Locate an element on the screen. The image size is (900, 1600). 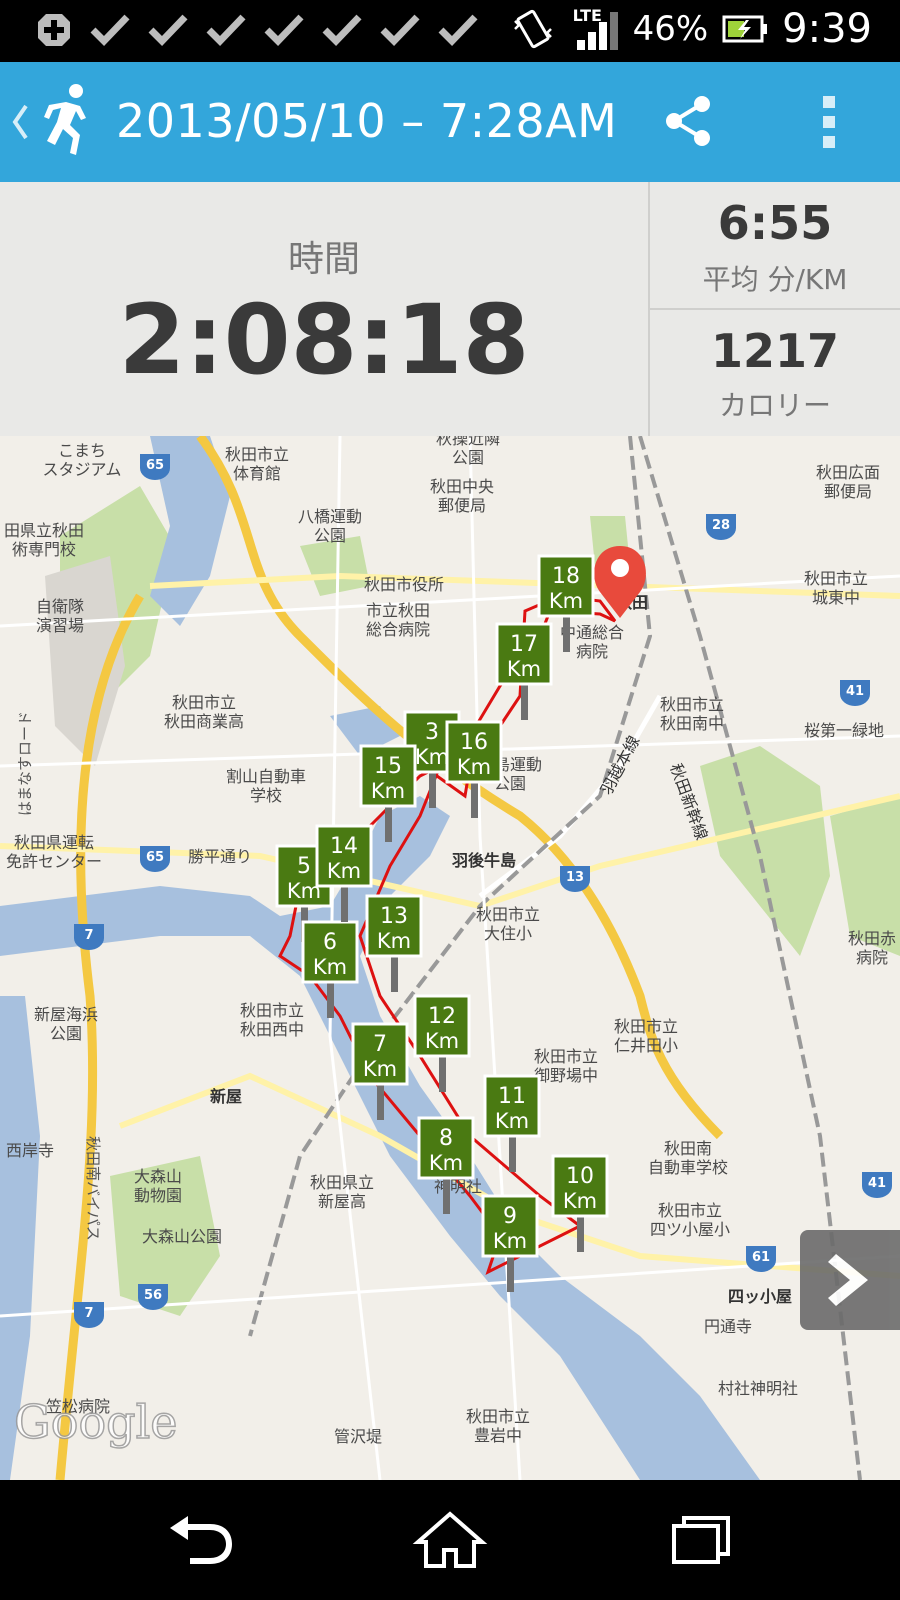
km-marker-number: 6 is located at coordinates (330, 942).